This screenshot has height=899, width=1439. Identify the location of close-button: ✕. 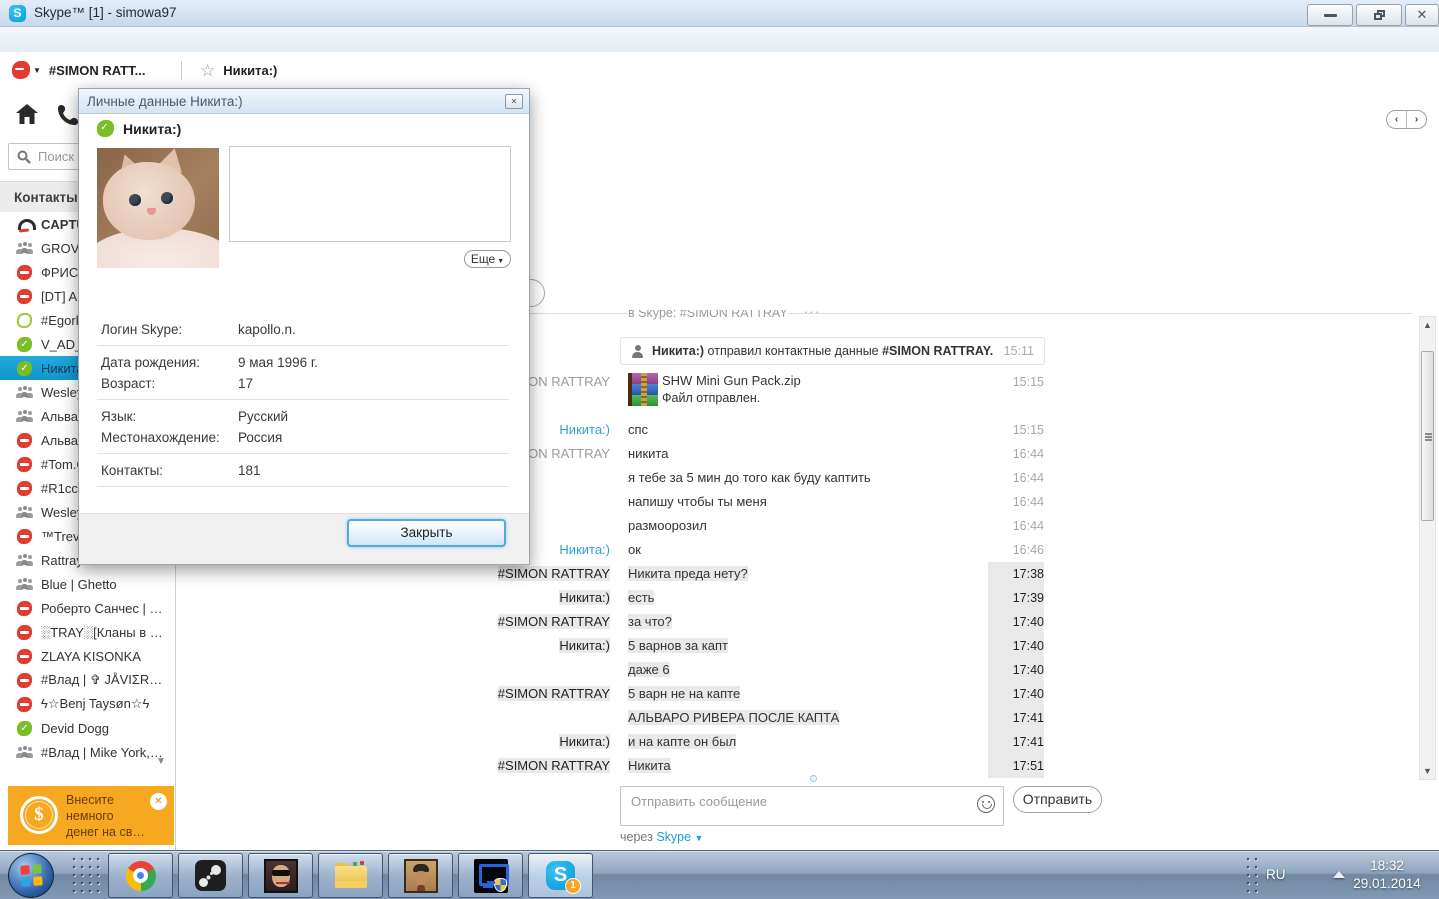
(1422, 15).